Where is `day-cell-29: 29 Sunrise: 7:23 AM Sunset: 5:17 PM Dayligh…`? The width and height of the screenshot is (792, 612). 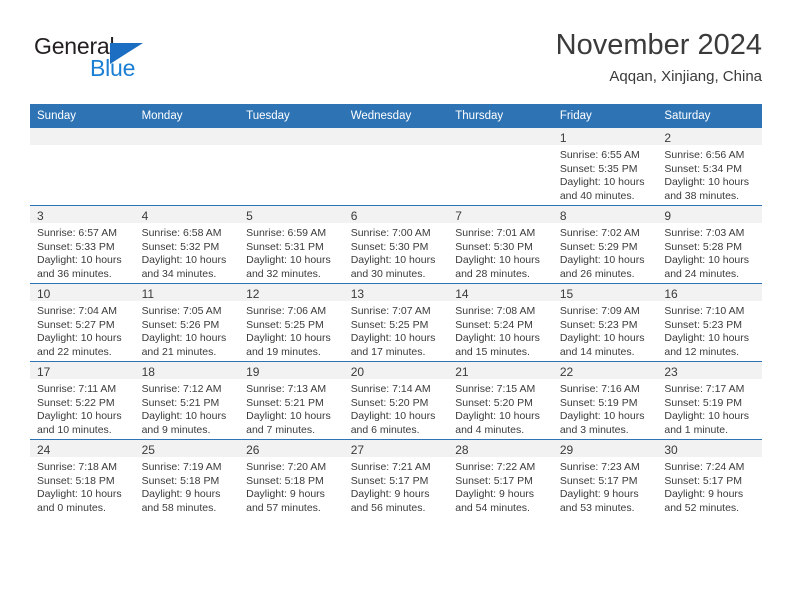
day-cell-29: 29 Sunrise: 7:23 AM Sunset: 5:17 PM Dayligh… is located at coordinates (605, 478).